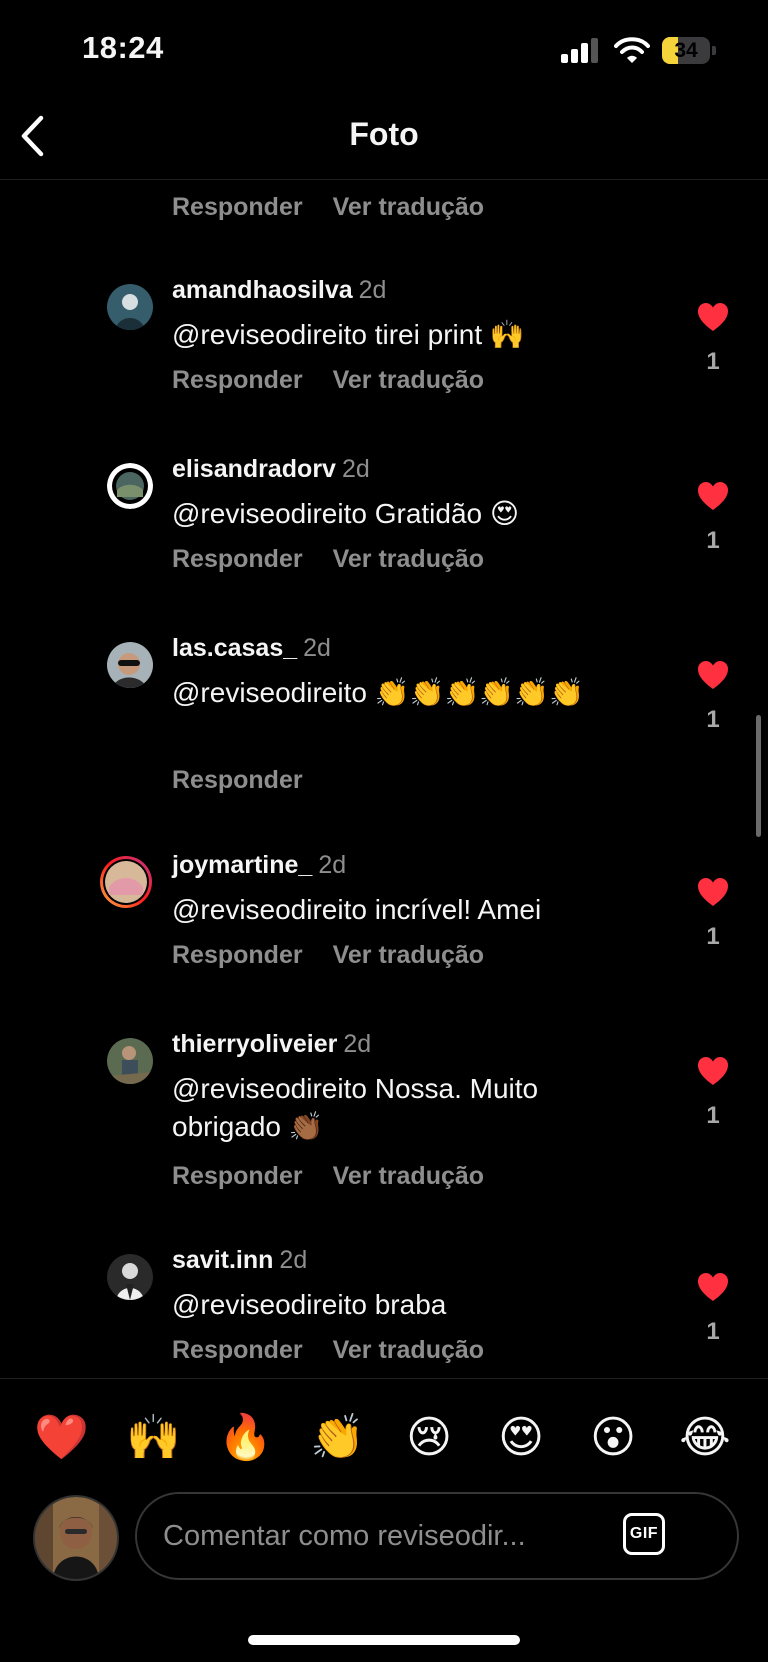 The width and height of the screenshot is (768, 1662). Describe the element at coordinates (580, 50) in the screenshot. I see `cellular-signal-icon` at that location.